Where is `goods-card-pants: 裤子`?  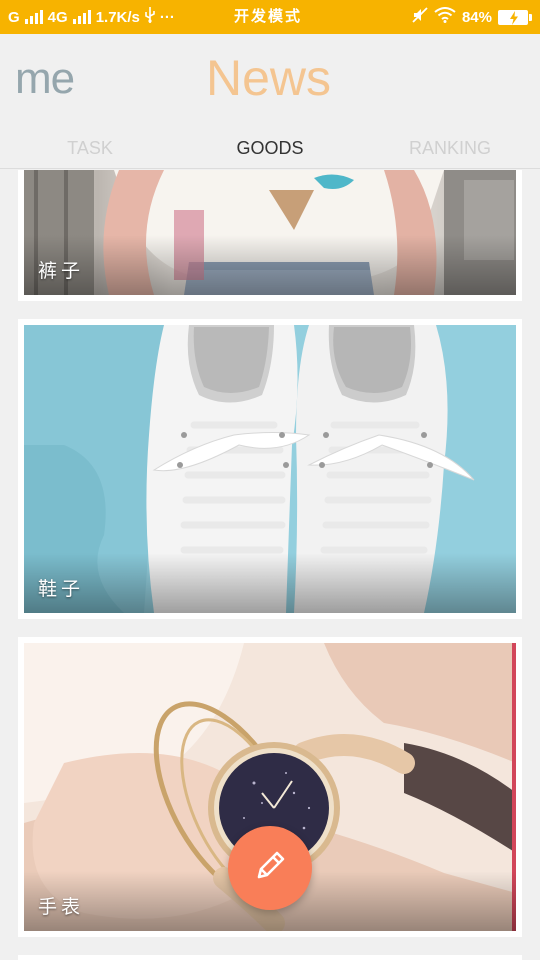
goods-card-pants: 裤子 is located at coordinates (270, 235).